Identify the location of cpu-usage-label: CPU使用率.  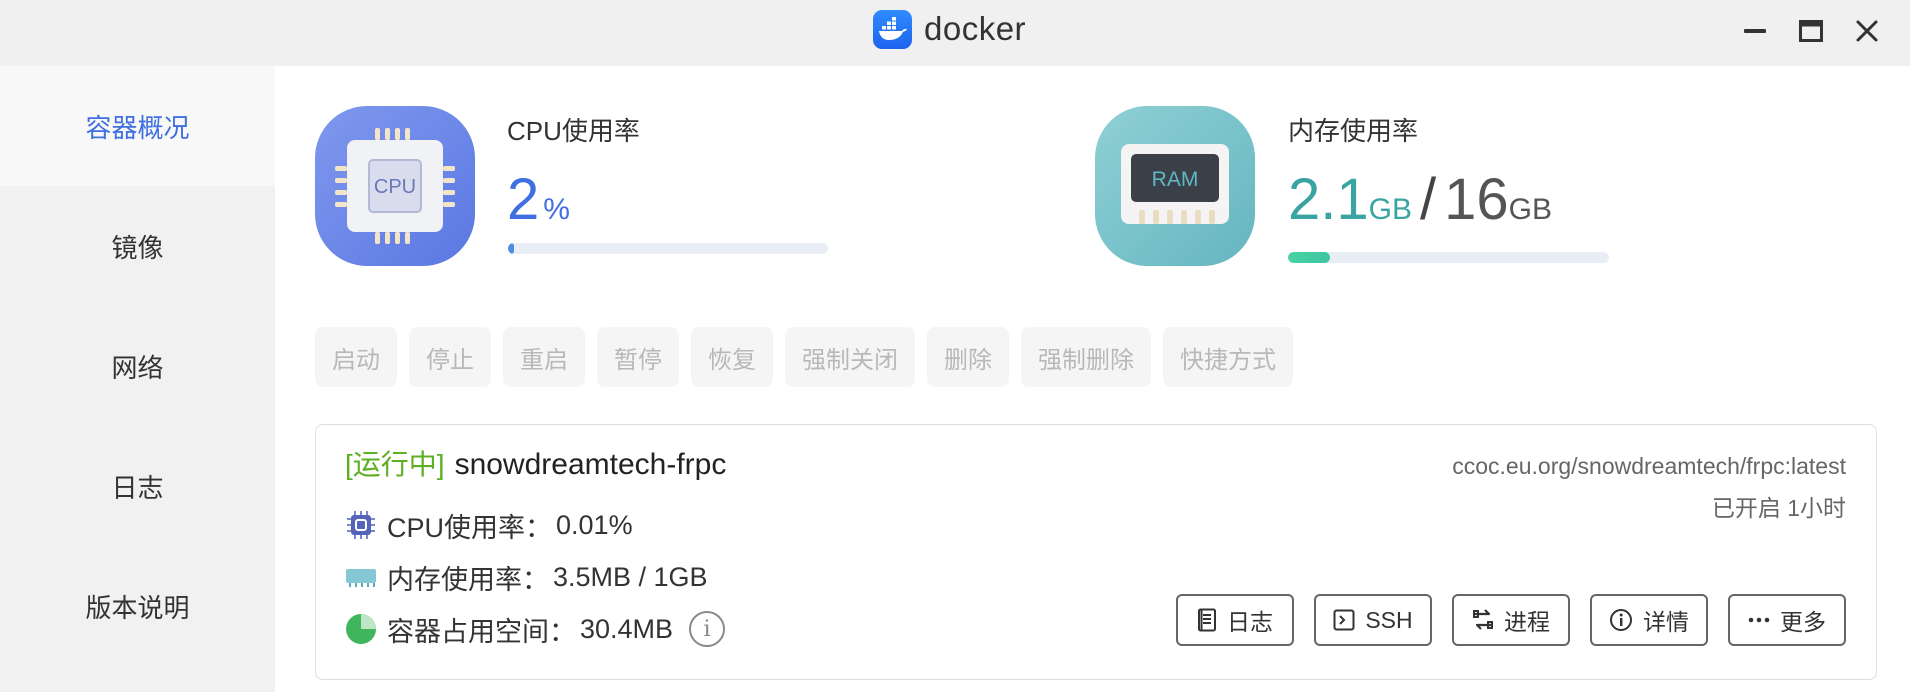
(573, 131).